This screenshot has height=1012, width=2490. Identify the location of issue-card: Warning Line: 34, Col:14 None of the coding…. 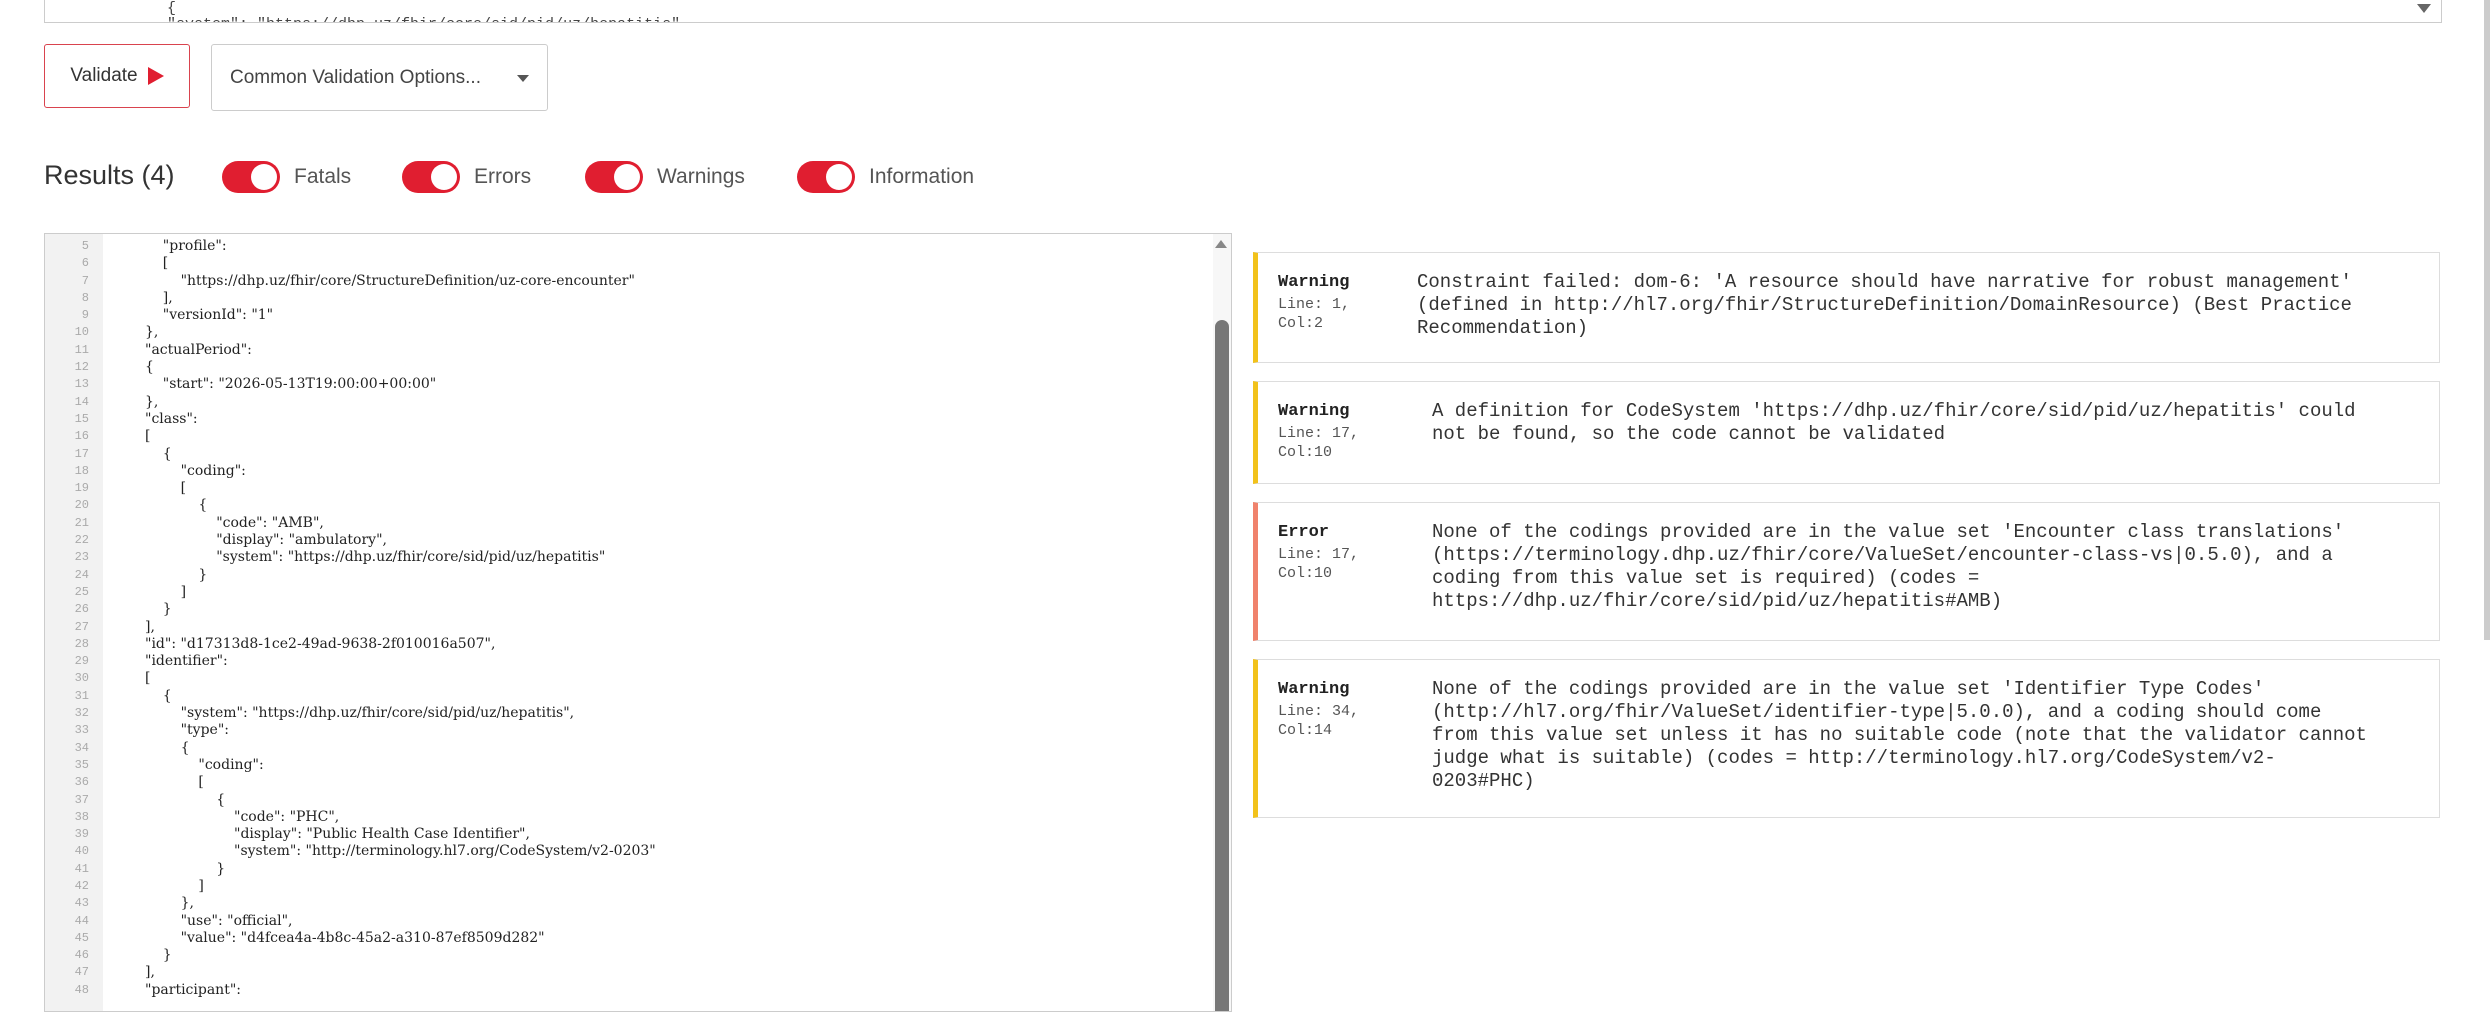
(1846, 738).